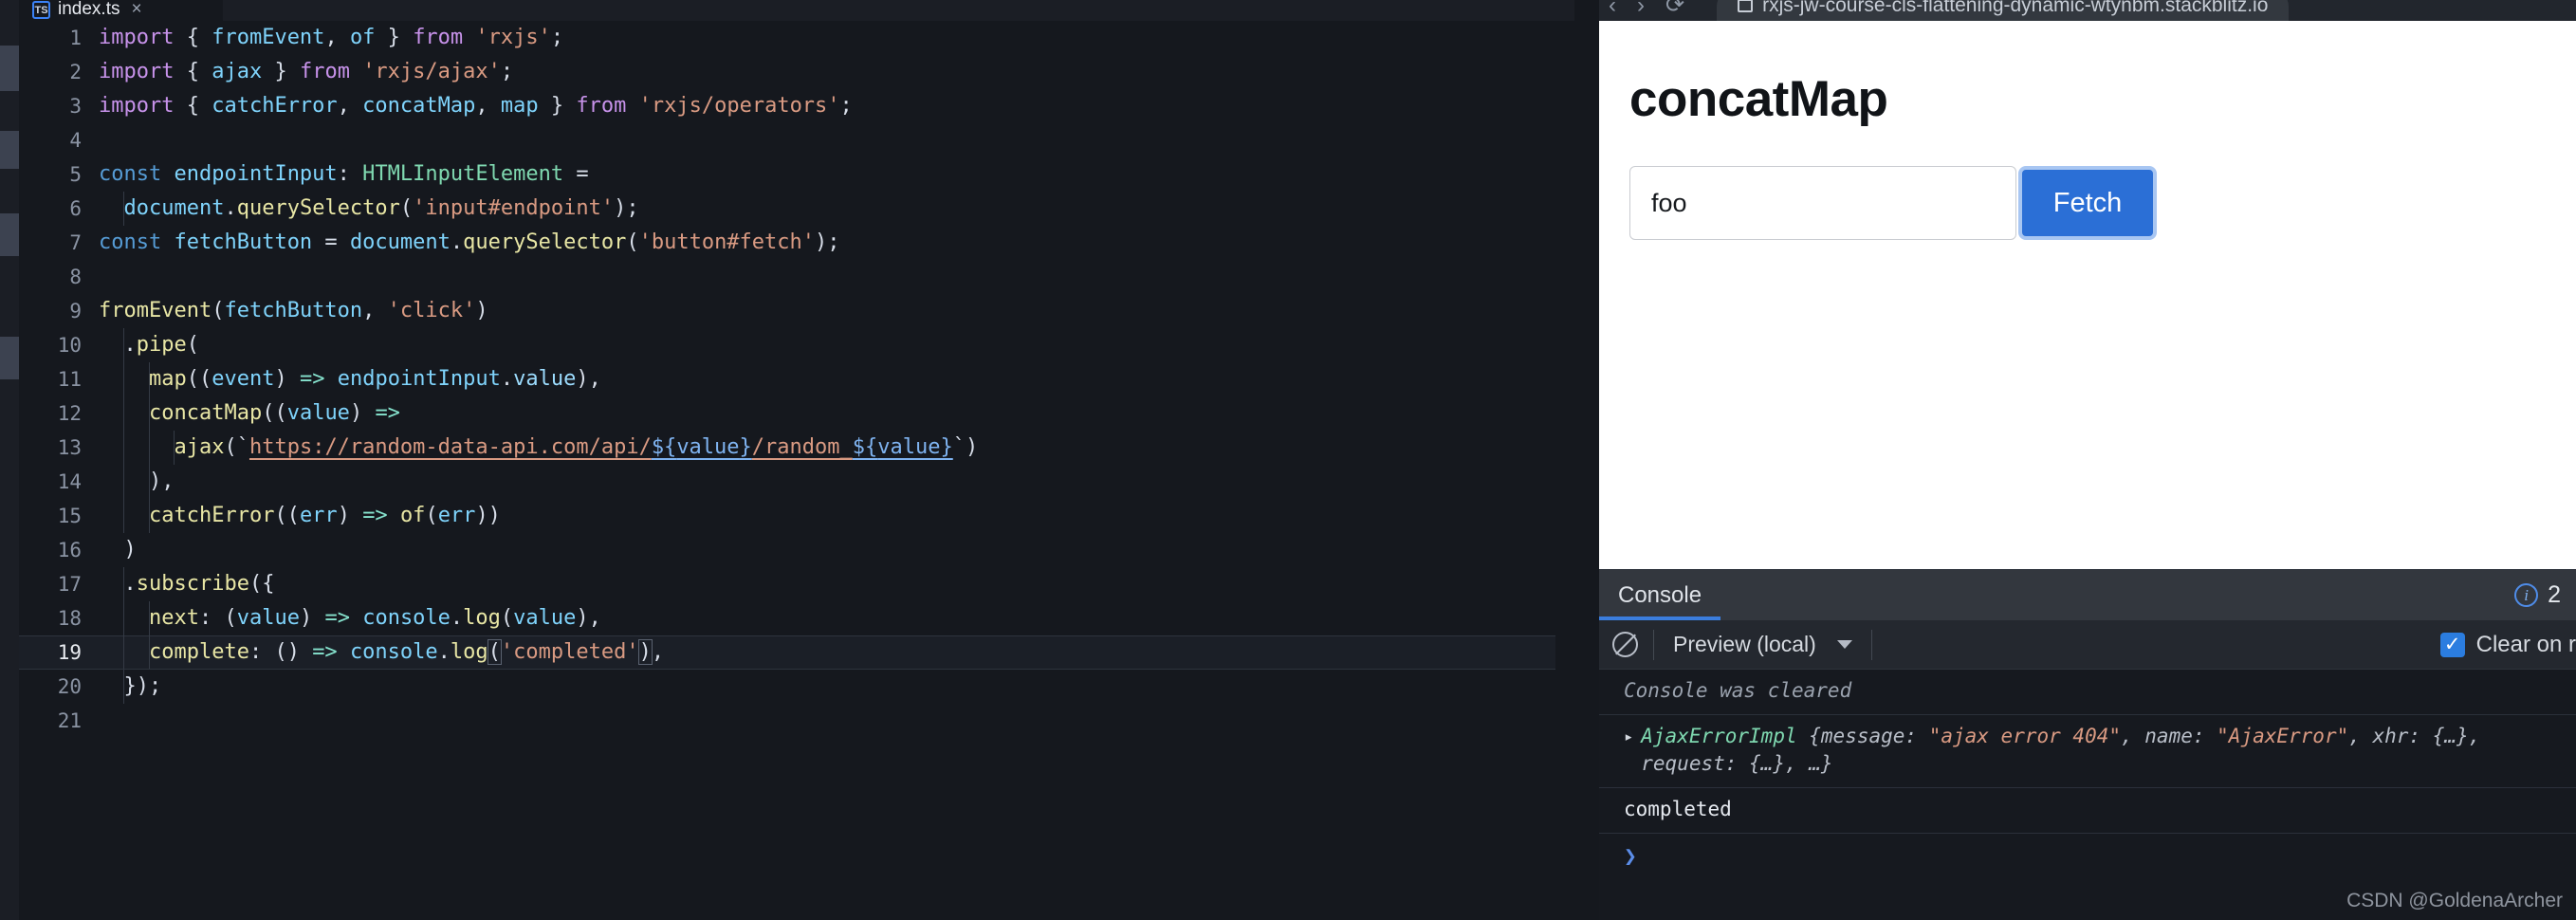  I want to click on code-token: import, so click(143, 37).